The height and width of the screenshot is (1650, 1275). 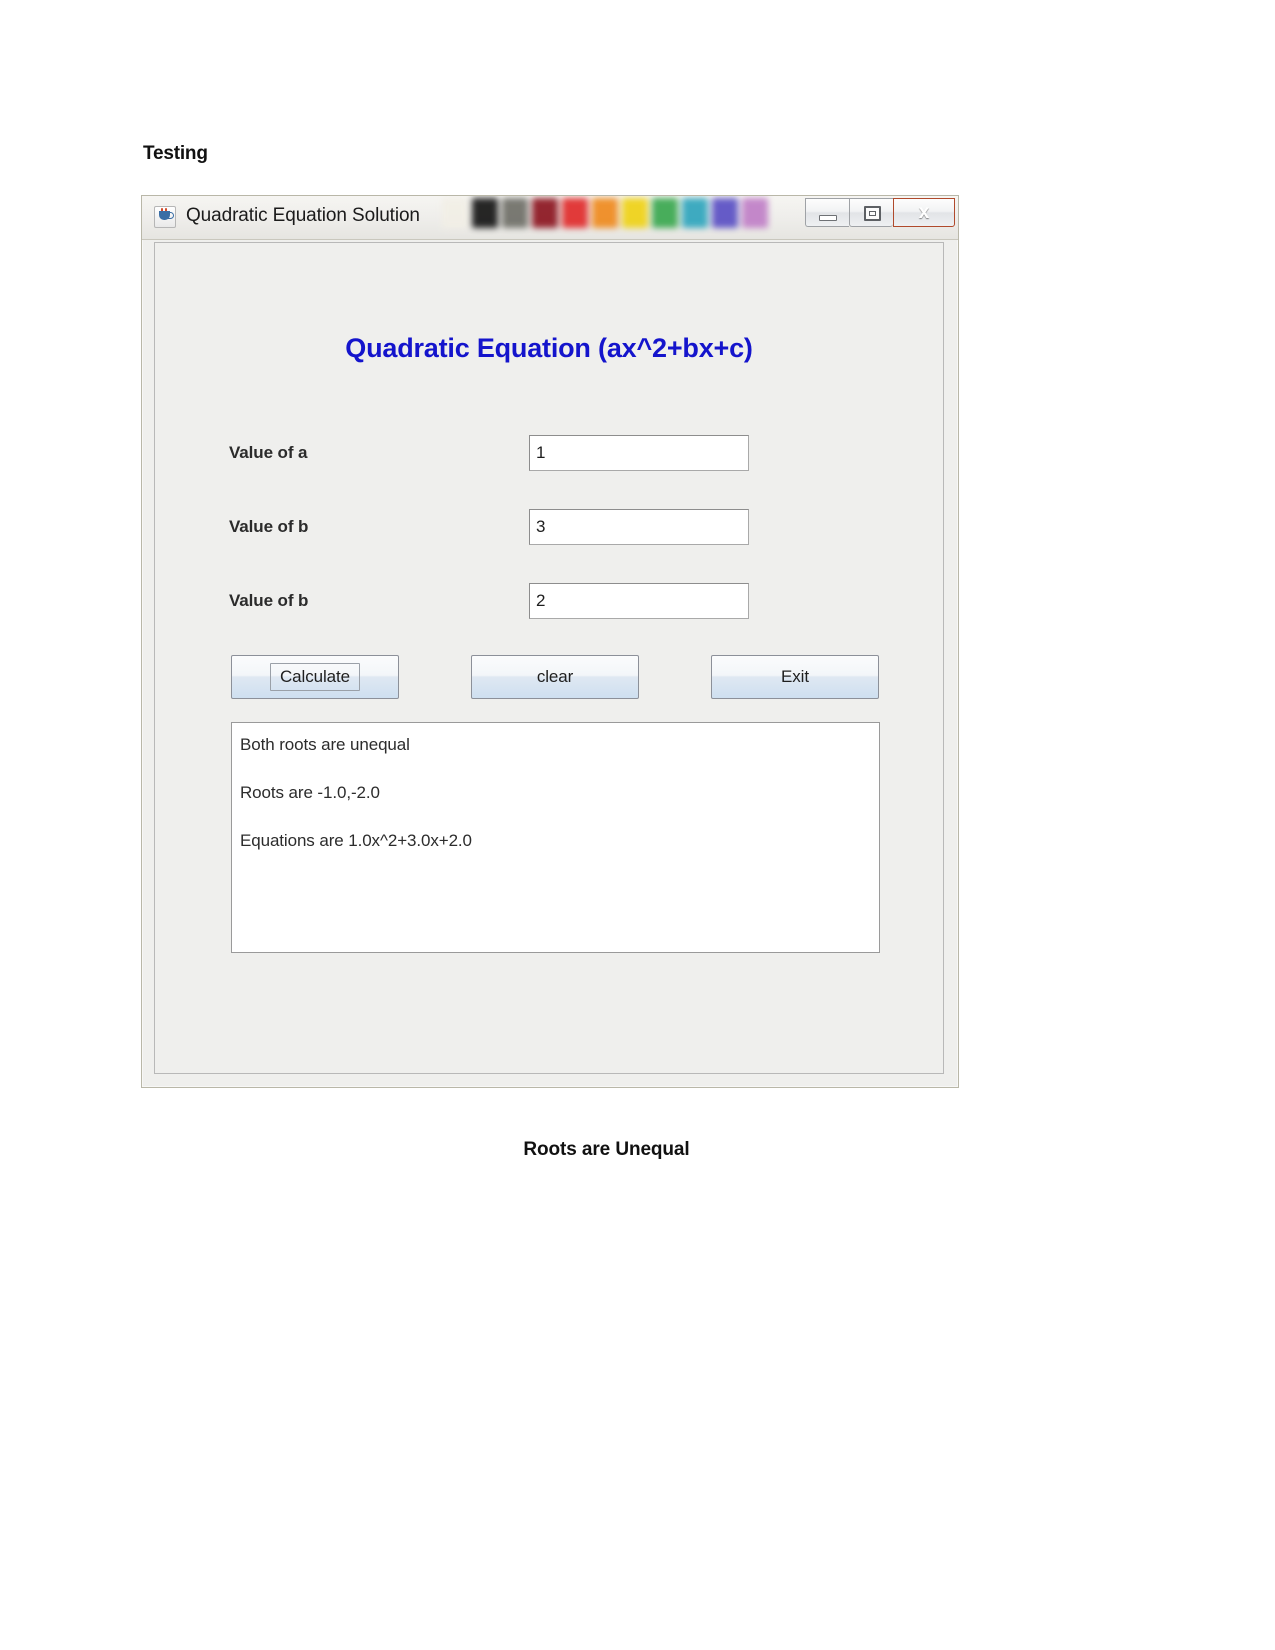 I want to click on input-value-of-c, so click(x=639, y=601).